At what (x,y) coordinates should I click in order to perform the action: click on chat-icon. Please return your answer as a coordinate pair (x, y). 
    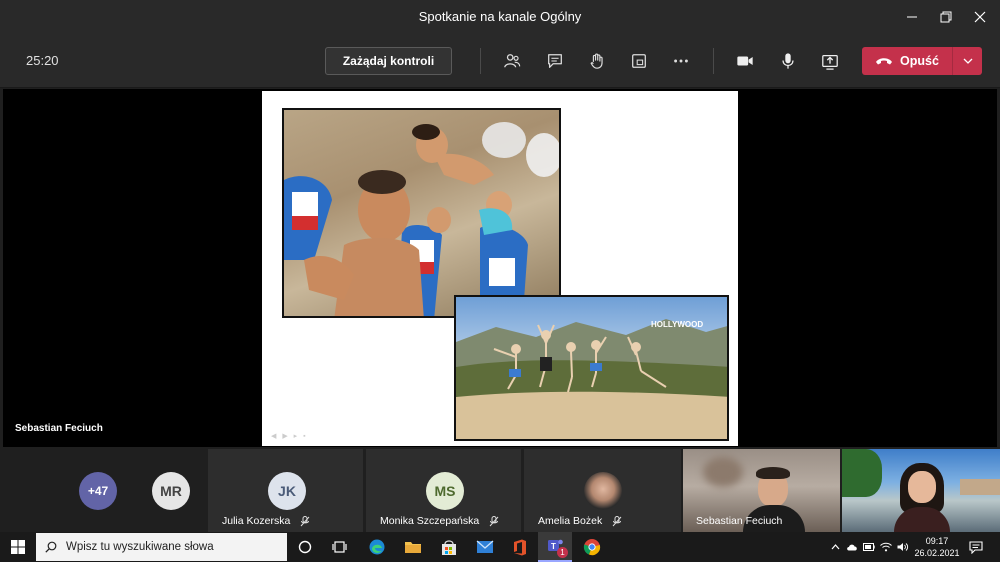
    Looking at the image, I should click on (555, 61).